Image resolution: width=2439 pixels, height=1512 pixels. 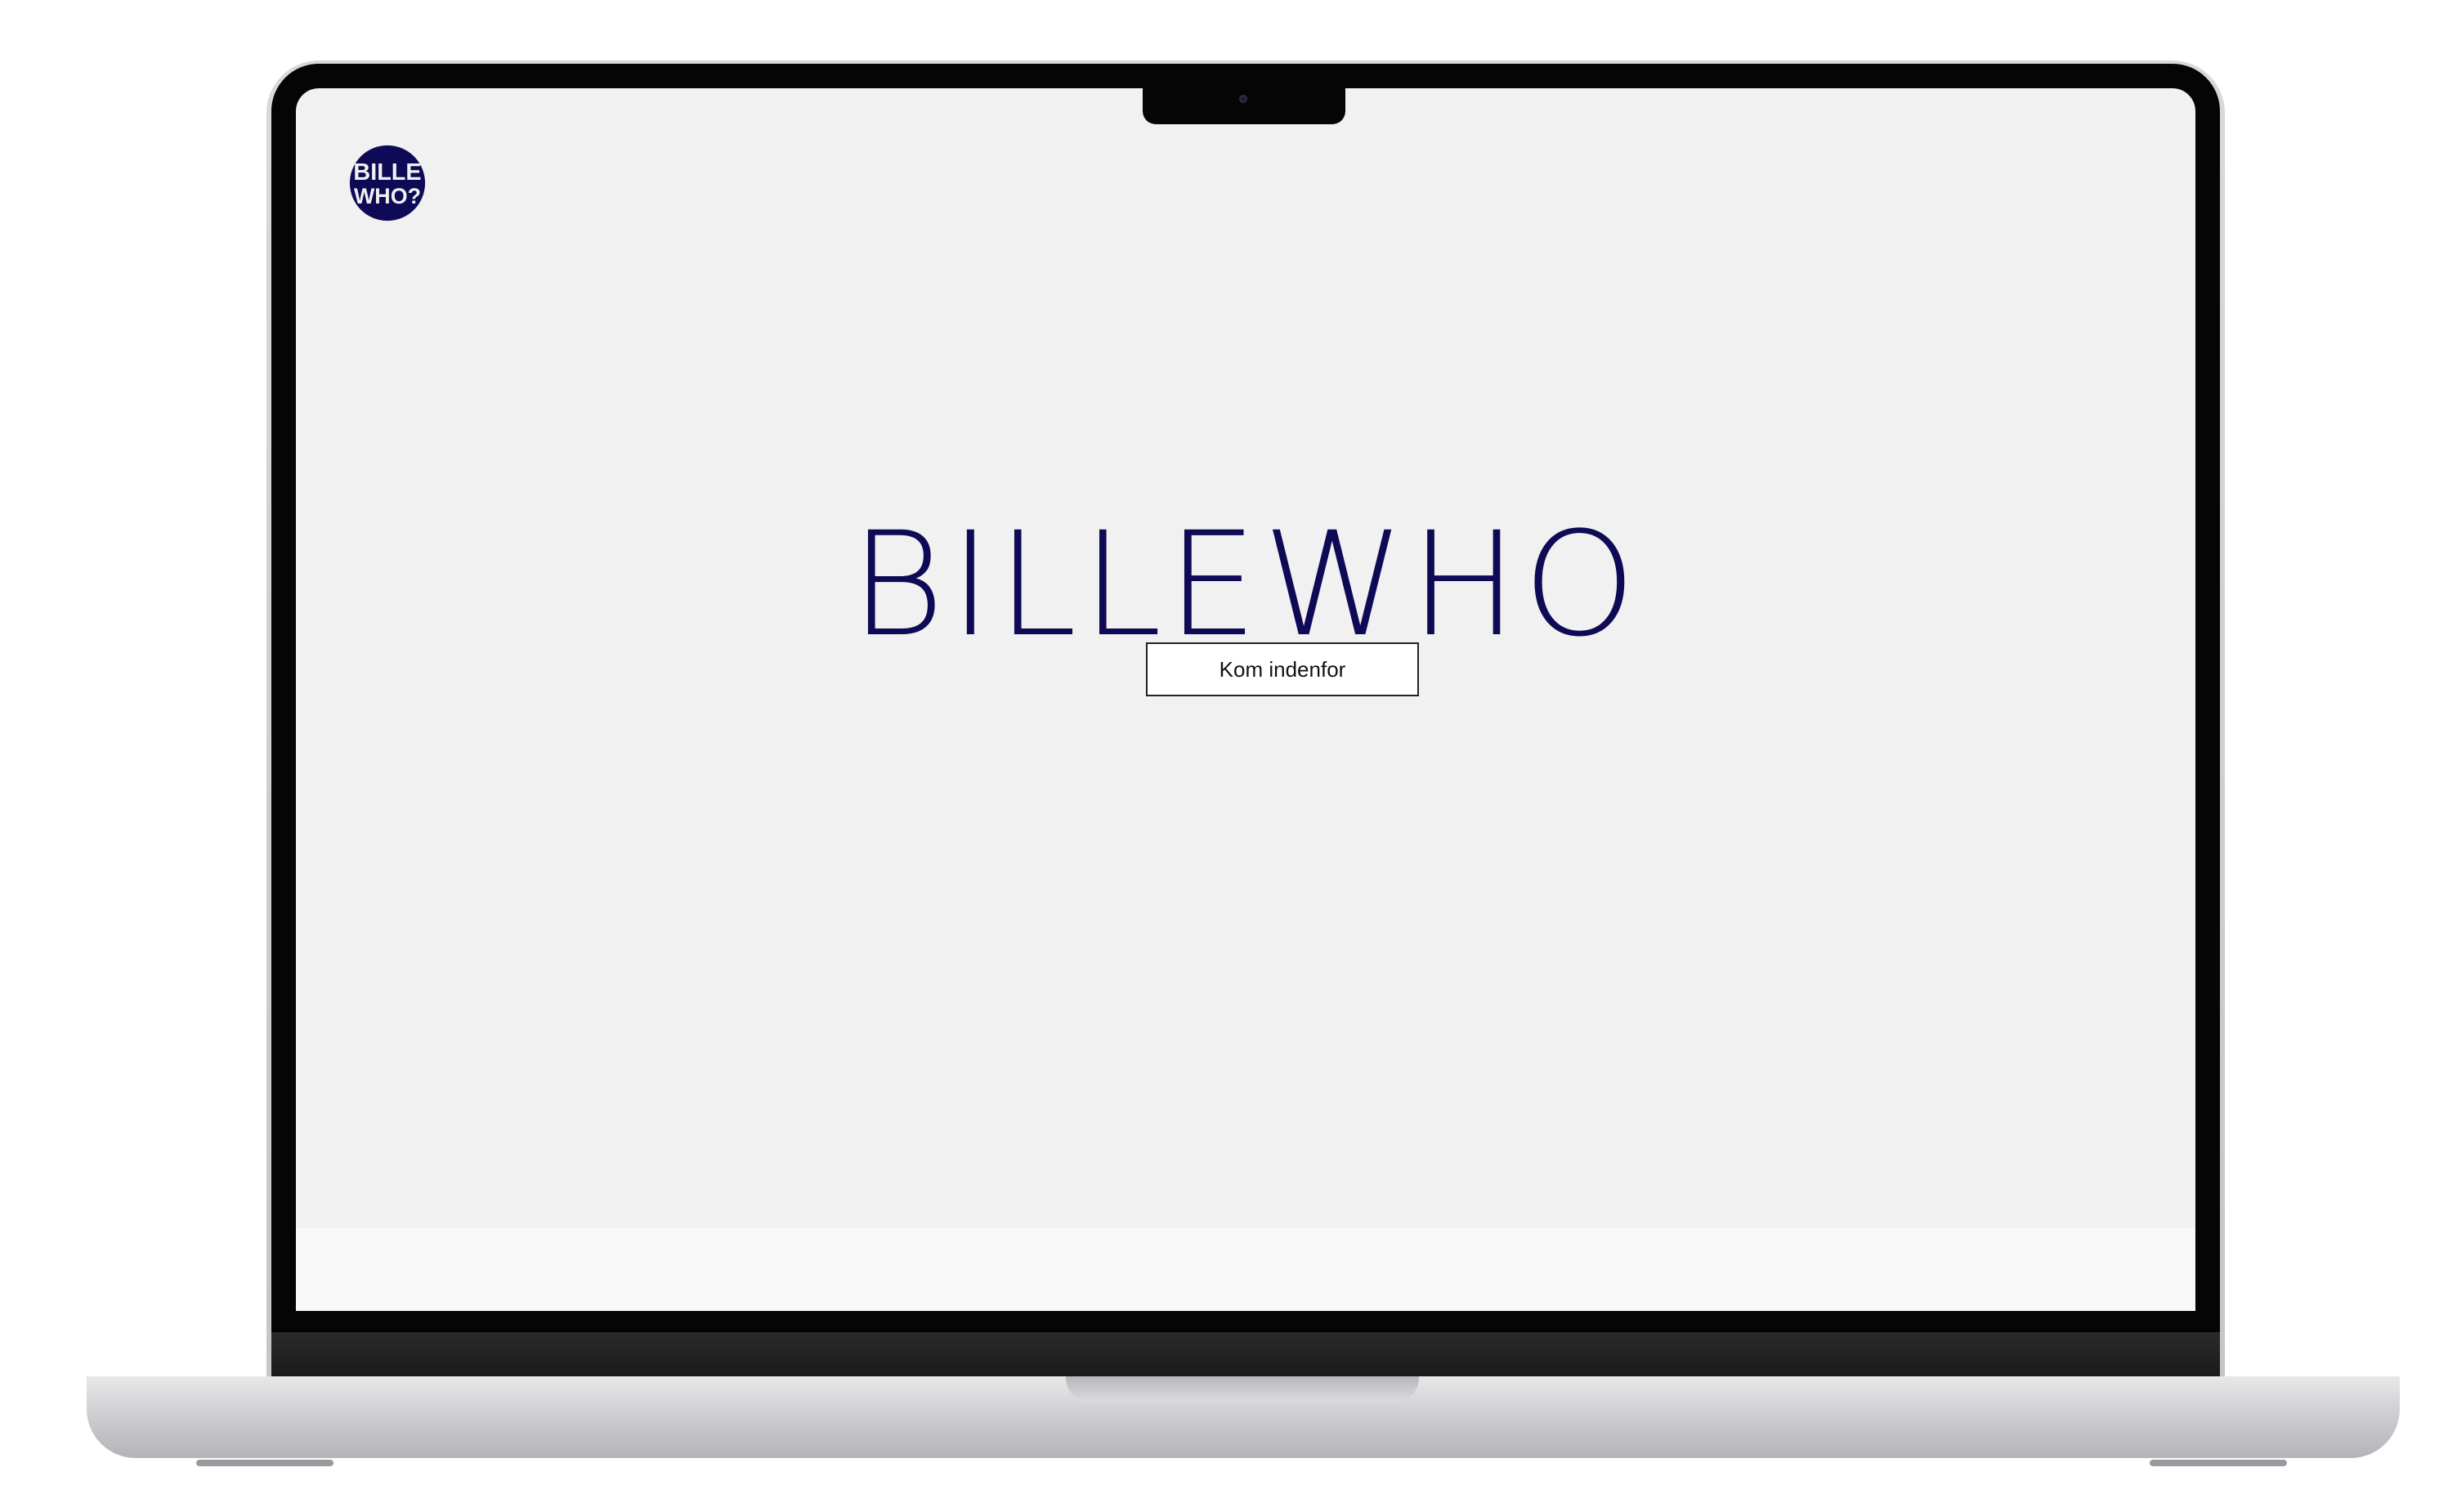 What do you see at coordinates (387, 172) in the screenshot?
I see `logo-text-line1: BILLE` at bounding box center [387, 172].